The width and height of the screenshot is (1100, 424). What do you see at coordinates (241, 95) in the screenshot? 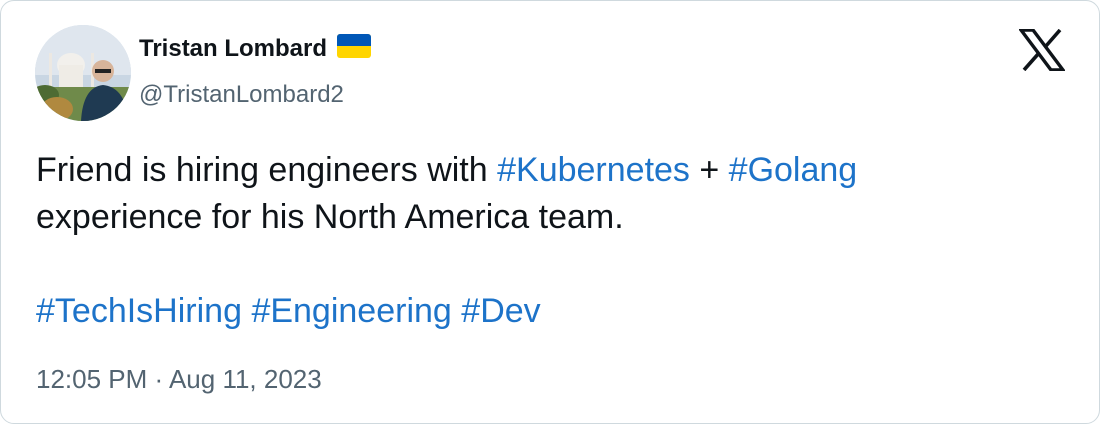
I see `author-handle: @TristanLombard2` at bounding box center [241, 95].